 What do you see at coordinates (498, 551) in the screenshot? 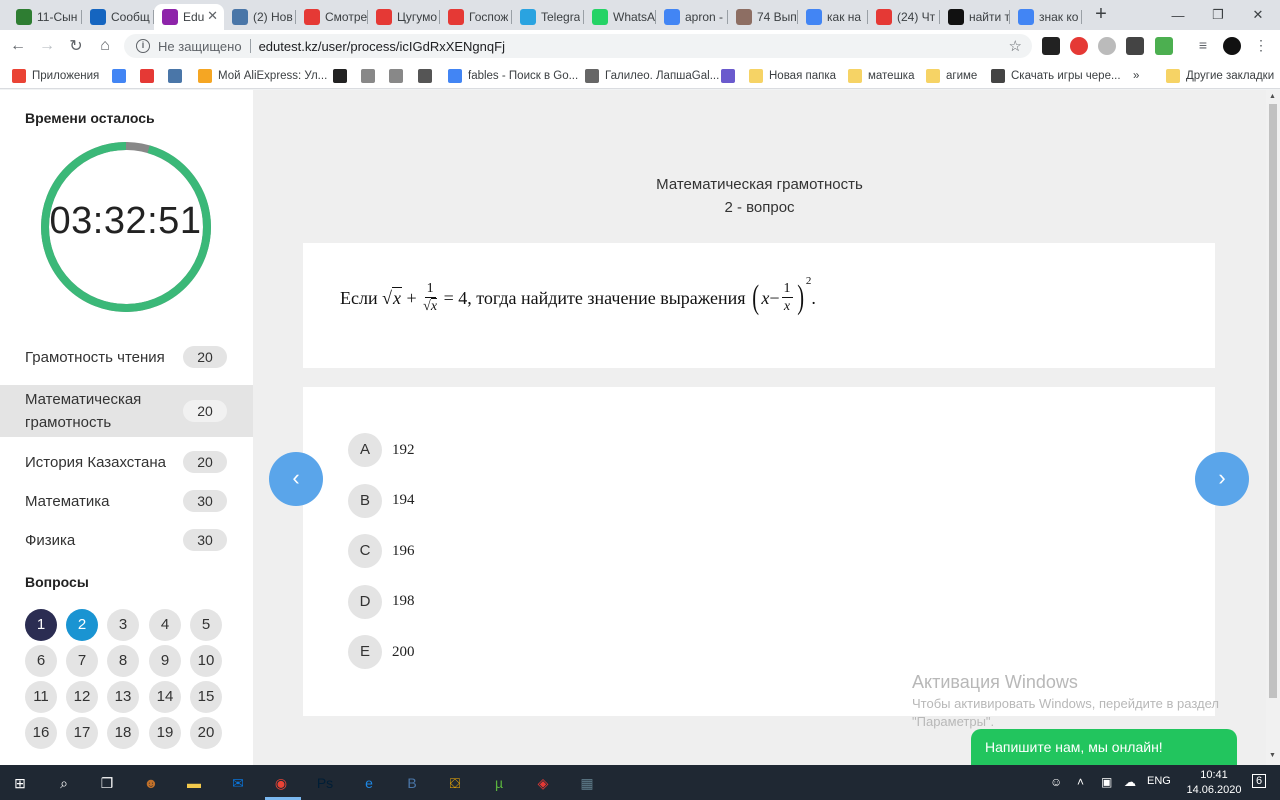
I see `answer-option: C 196` at bounding box center [498, 551].